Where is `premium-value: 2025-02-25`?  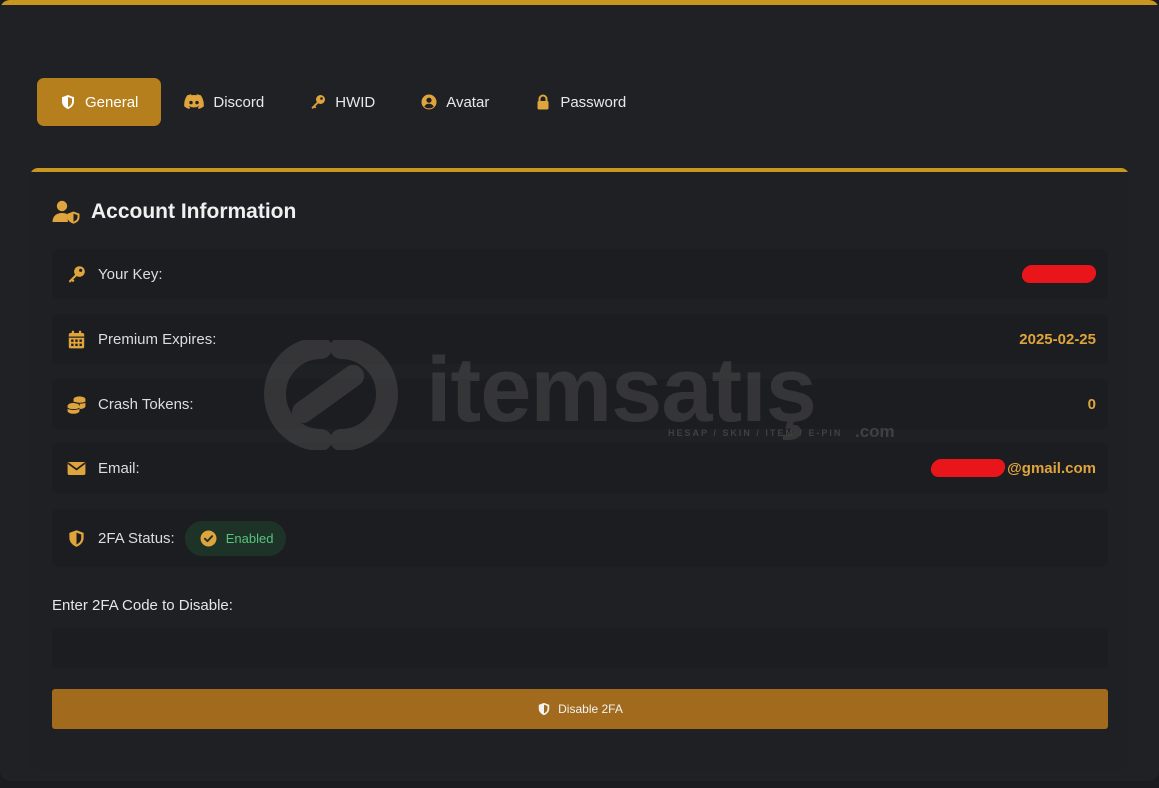
premium-value: 2025-02-25 is located at coordinates (1057, 339).